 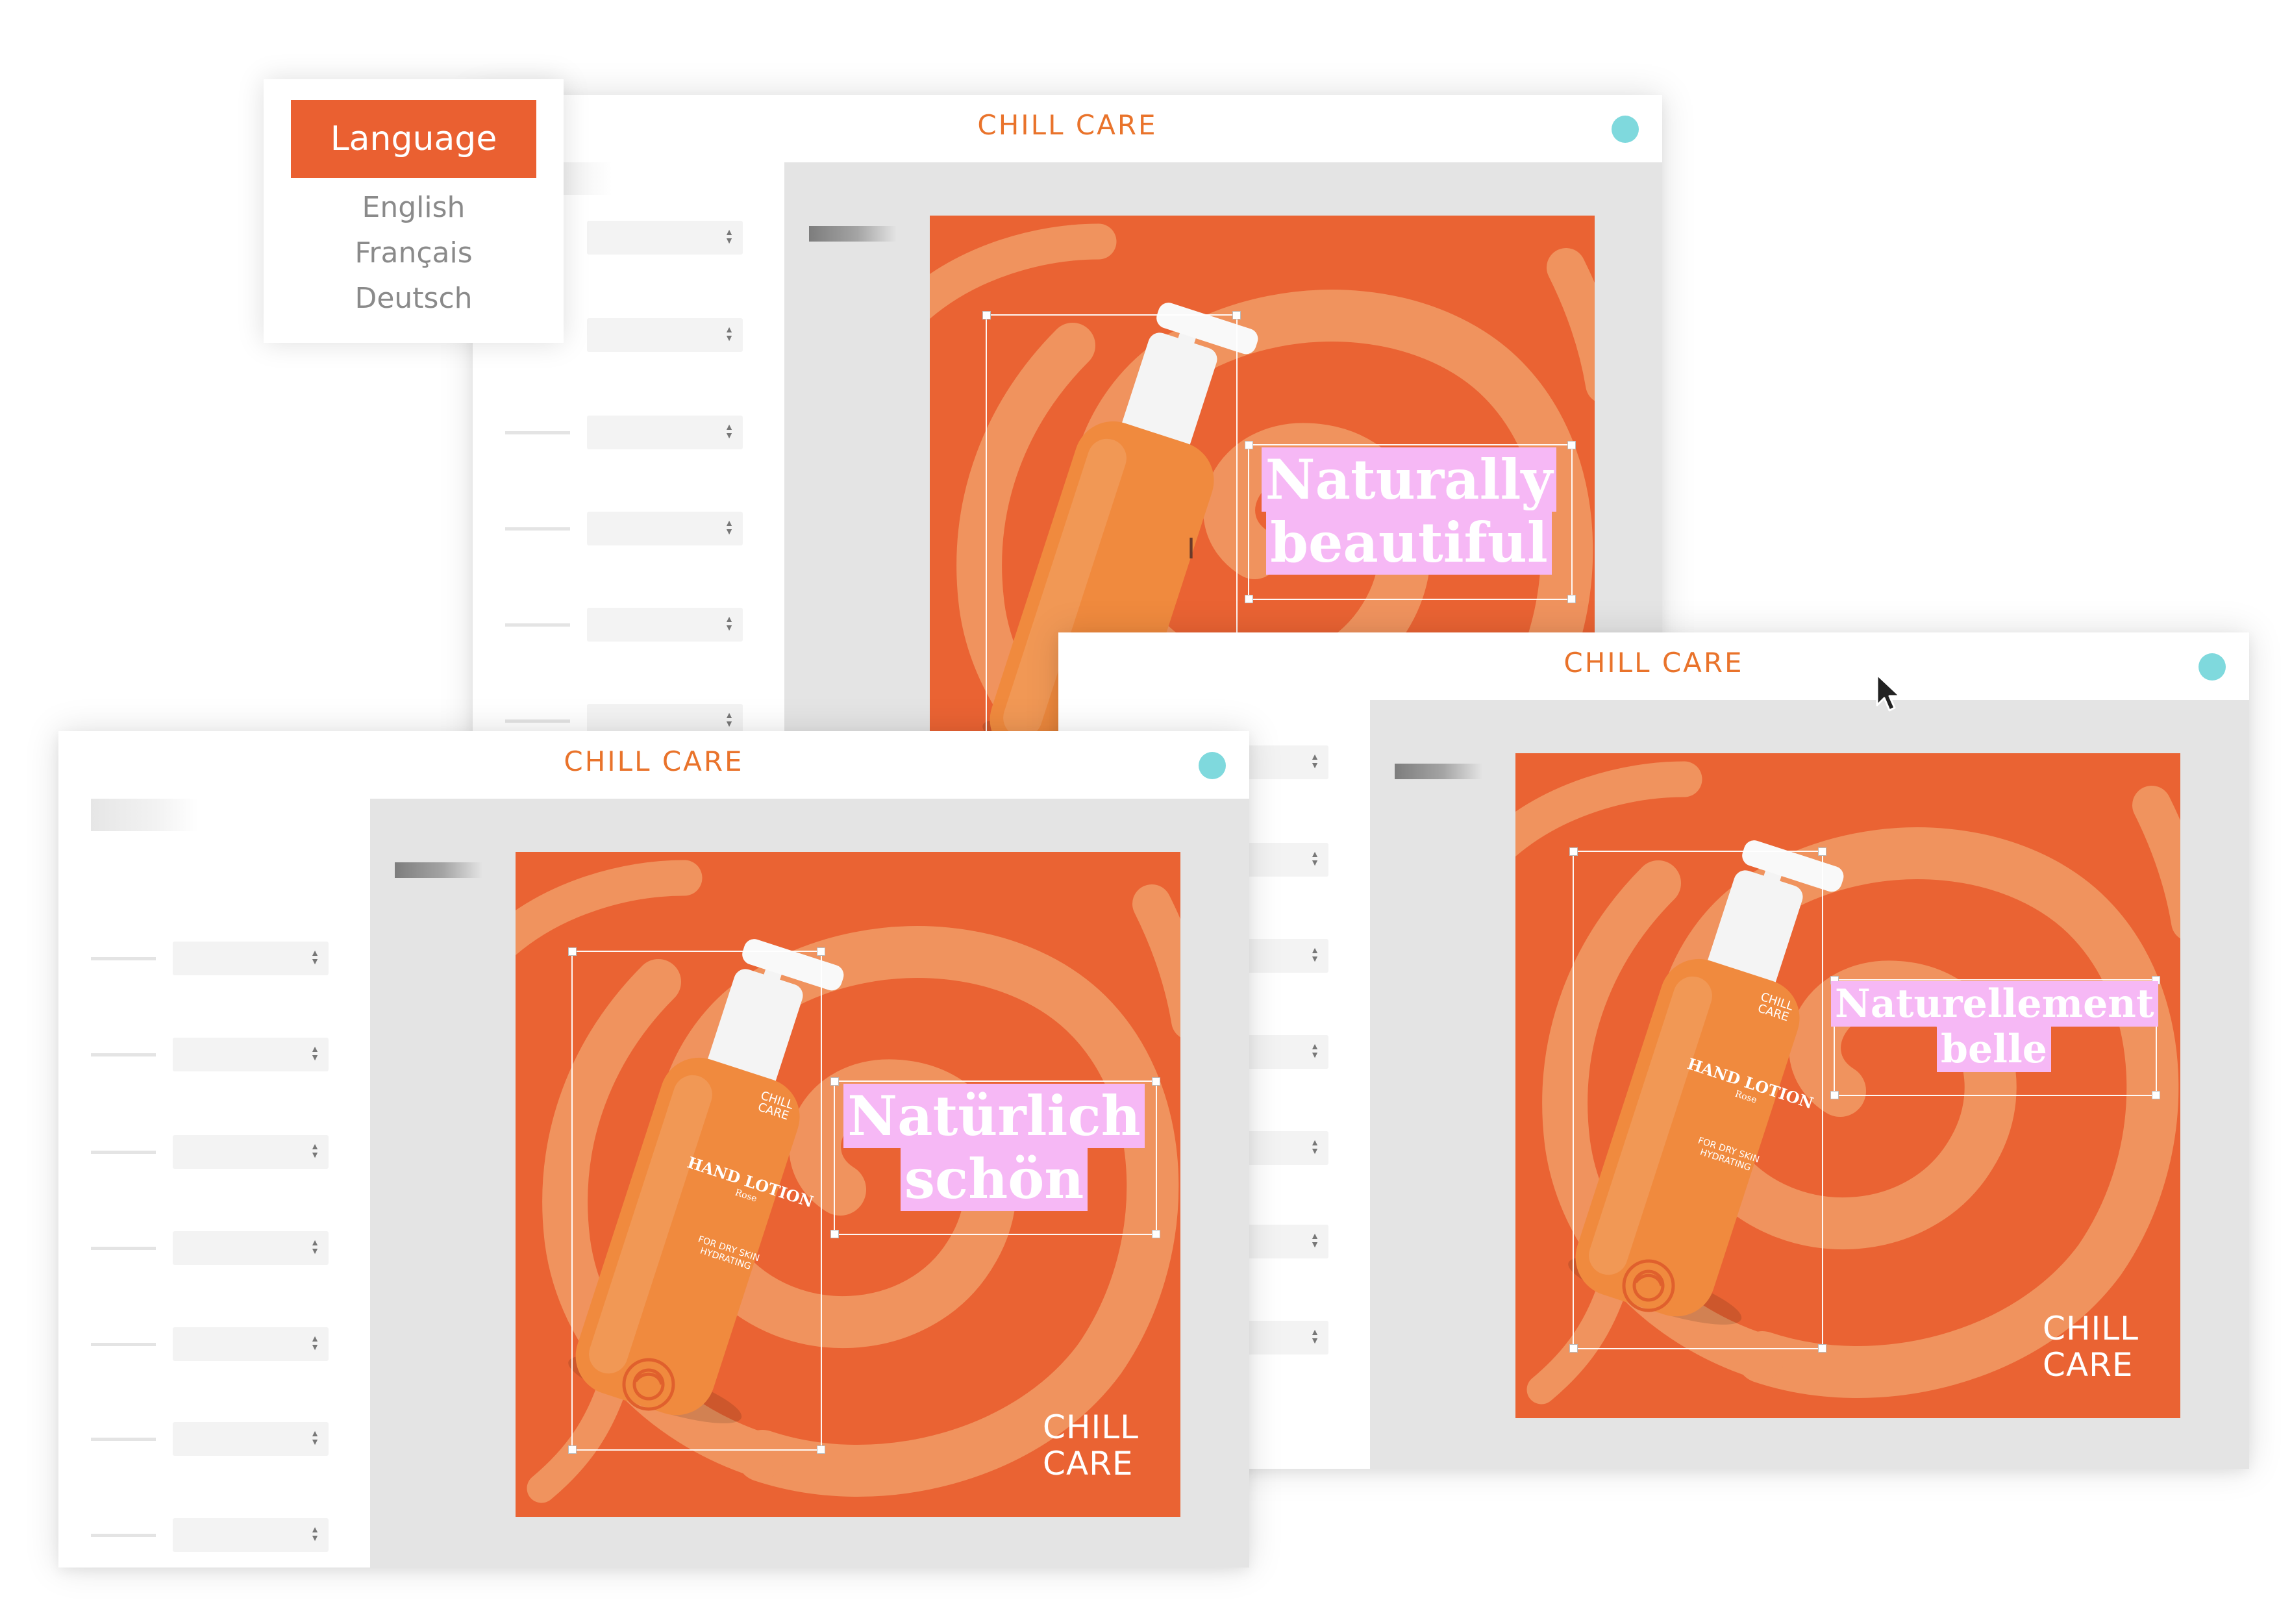 I want to click on text-cursor-icon: I, so click(x=1191, y=549).